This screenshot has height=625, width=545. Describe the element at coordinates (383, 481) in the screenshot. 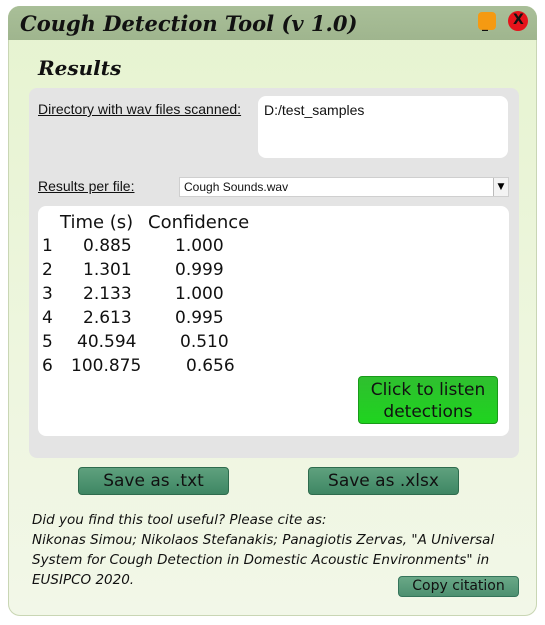

I see `save-xlsx-button: Save as .xlsx` at that location.